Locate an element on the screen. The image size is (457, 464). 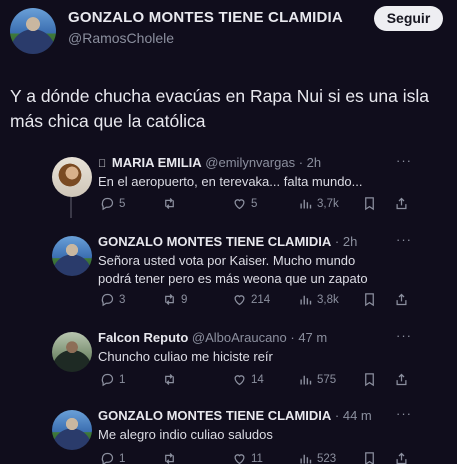
views-action: 523 is located at coordinates (317, 457).